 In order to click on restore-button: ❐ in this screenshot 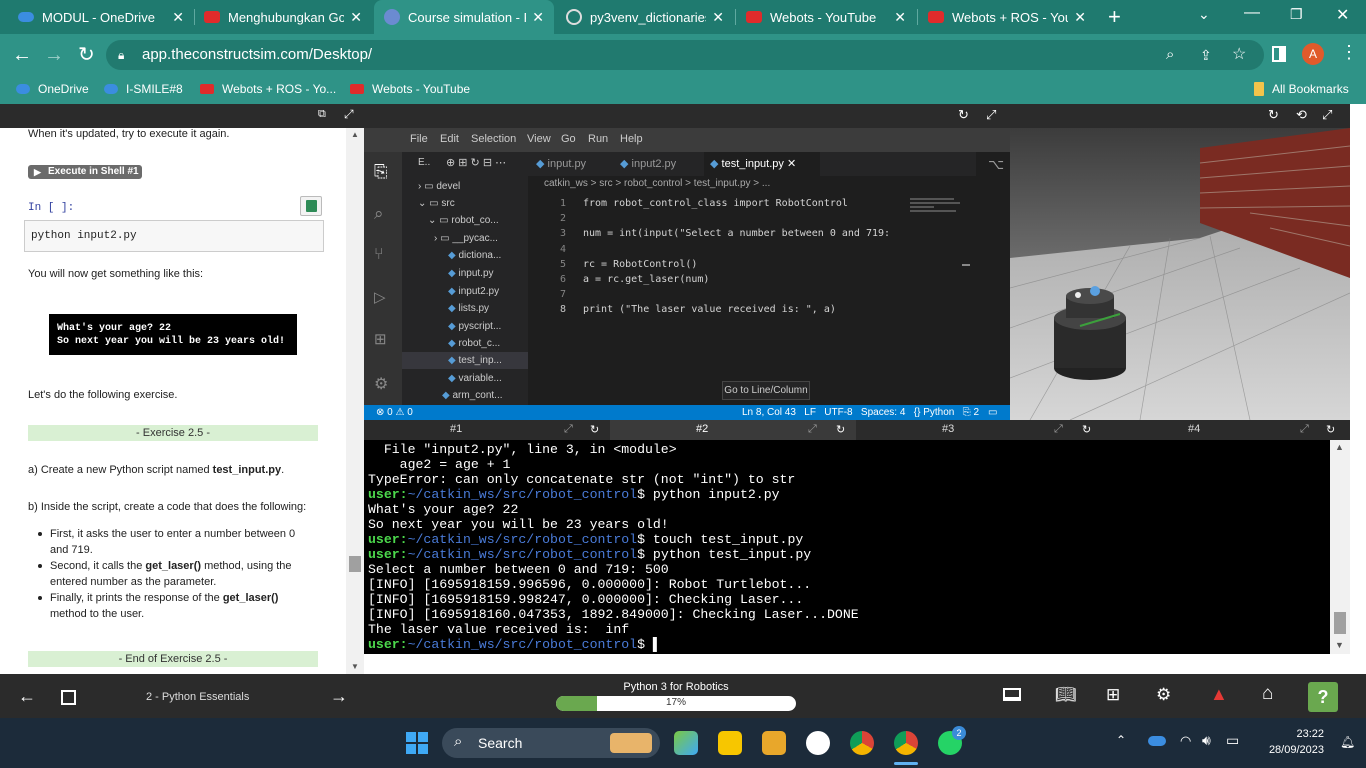, I will do `click(1296, 14)`.